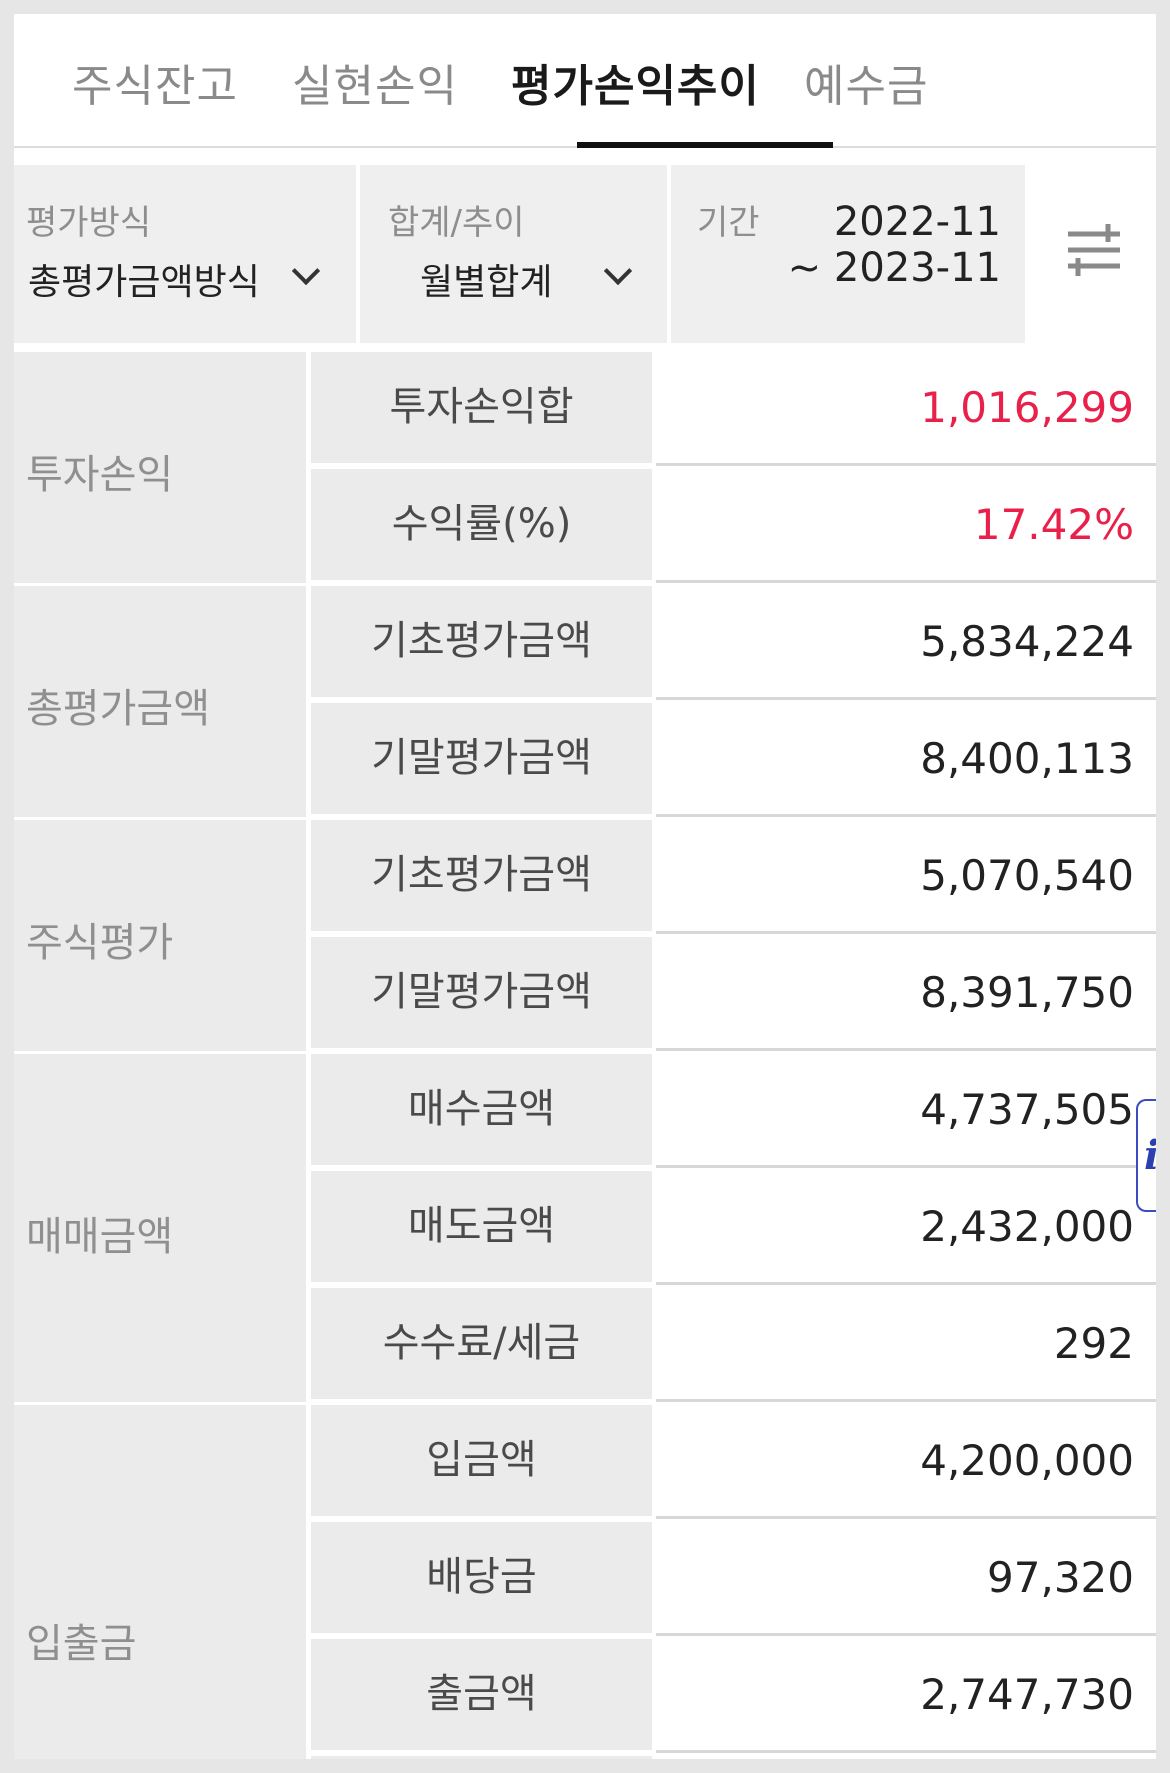 The width and height of the screenshot is (1170, 1773). What do you see at coordinates (481, 1696) in the screenshot?
I see `row-label: 출금액` at bounding box center [481, 1696].